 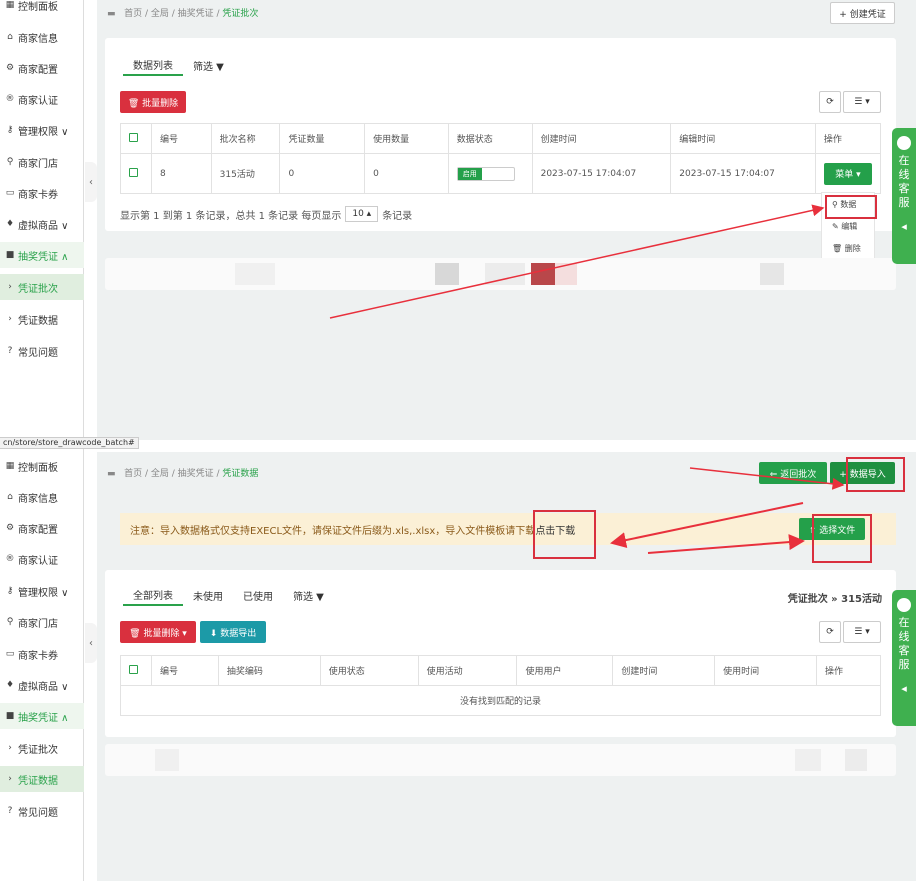 What do you see at coordinates (406, 138) in the screenshot?
I see `column-header: 使用数量` at bounding box center [406, 138].